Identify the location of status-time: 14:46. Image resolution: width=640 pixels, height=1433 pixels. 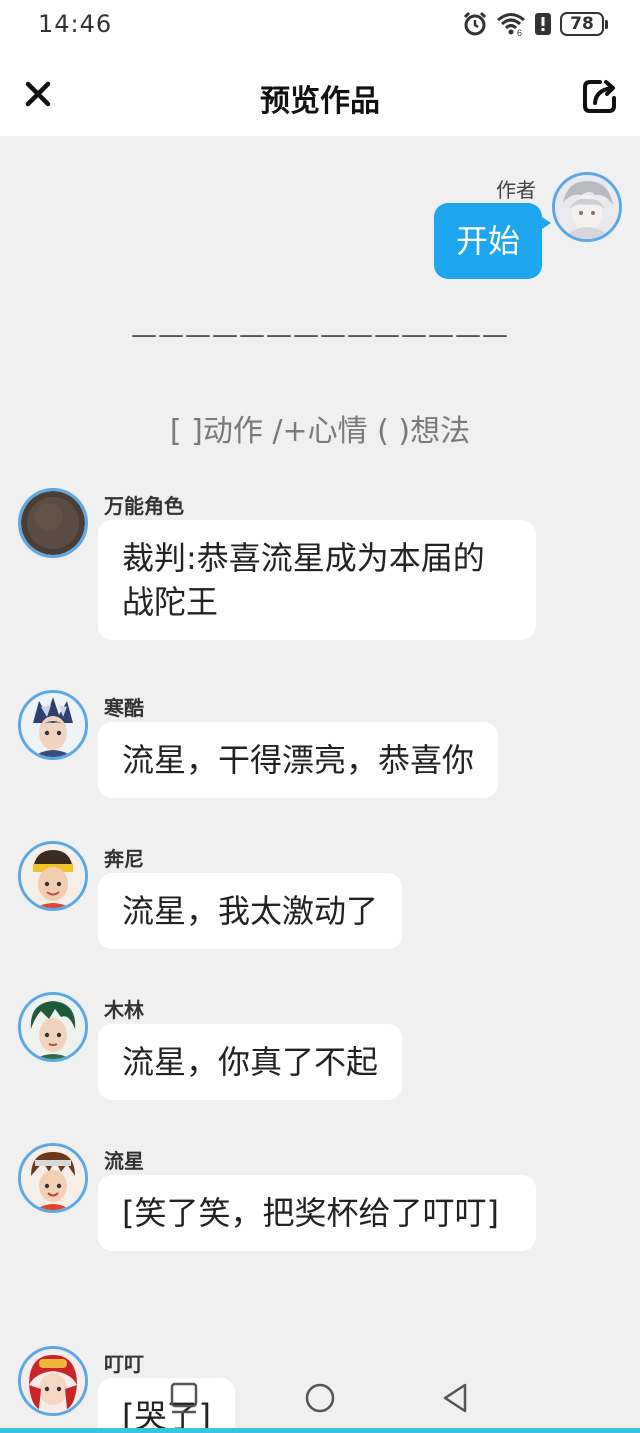
(75, 24).